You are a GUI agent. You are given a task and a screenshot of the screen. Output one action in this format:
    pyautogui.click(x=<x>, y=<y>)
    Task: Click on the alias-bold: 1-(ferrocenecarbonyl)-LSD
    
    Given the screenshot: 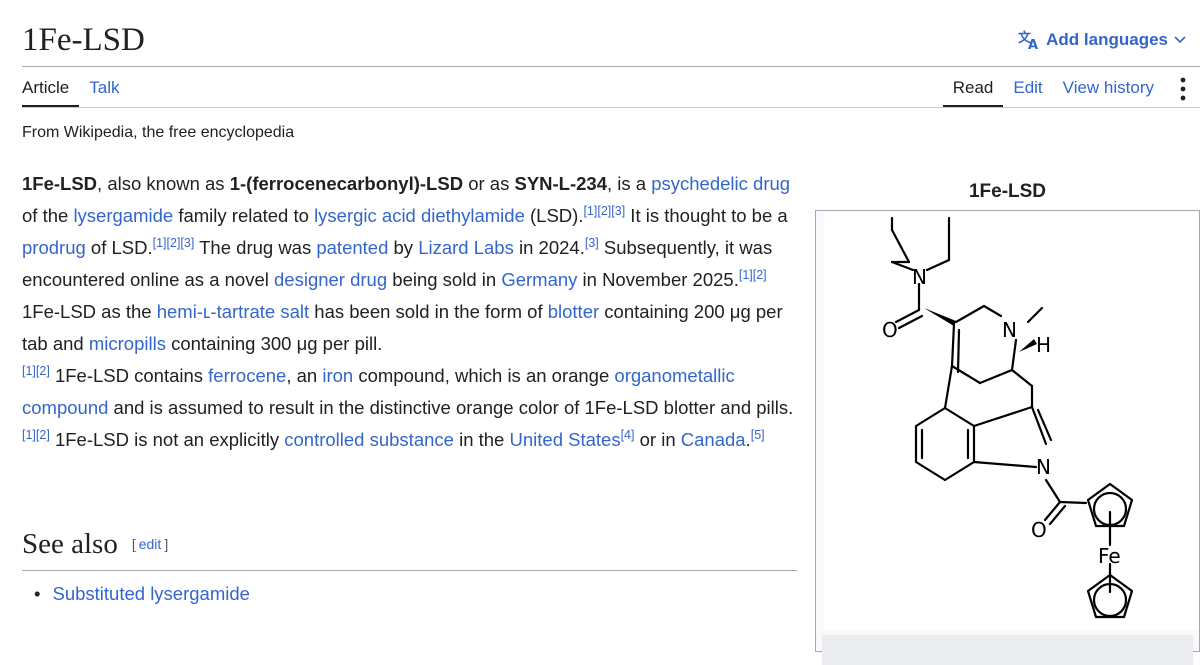 What is the action you would take?
    pyautogui.click(x=346, y=183)
    